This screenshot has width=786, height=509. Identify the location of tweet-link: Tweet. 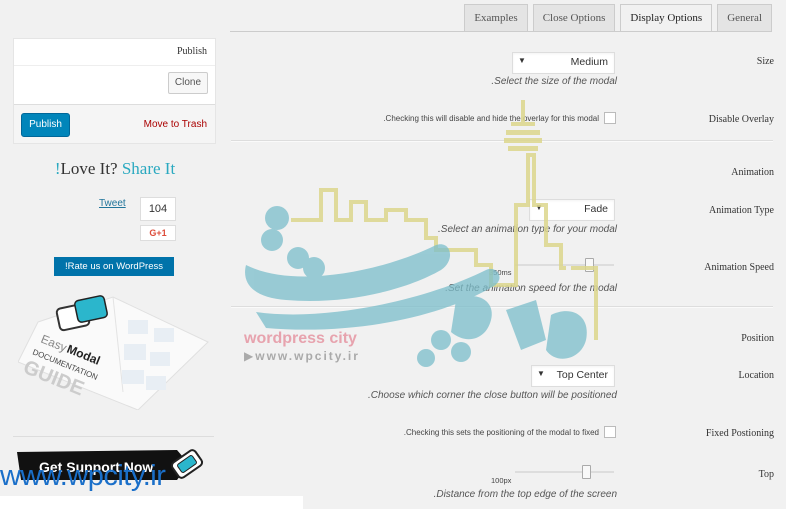
(112, 203).